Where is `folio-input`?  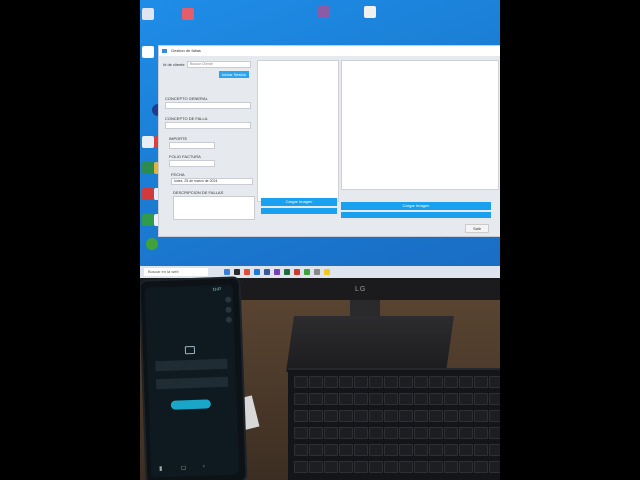
folio-input is located at coordinates (192, 163).